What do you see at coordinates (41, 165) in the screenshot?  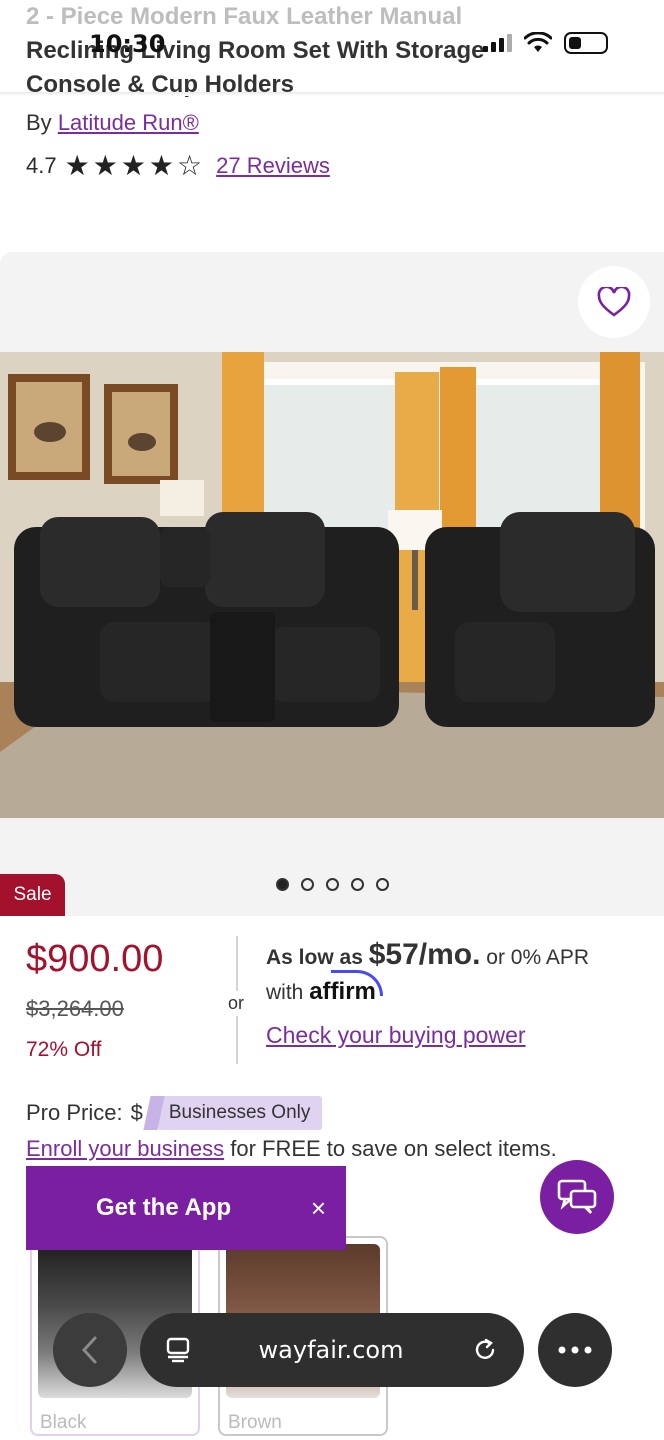 I see `rating-value: 4.7` at bounding box center [41, 165].